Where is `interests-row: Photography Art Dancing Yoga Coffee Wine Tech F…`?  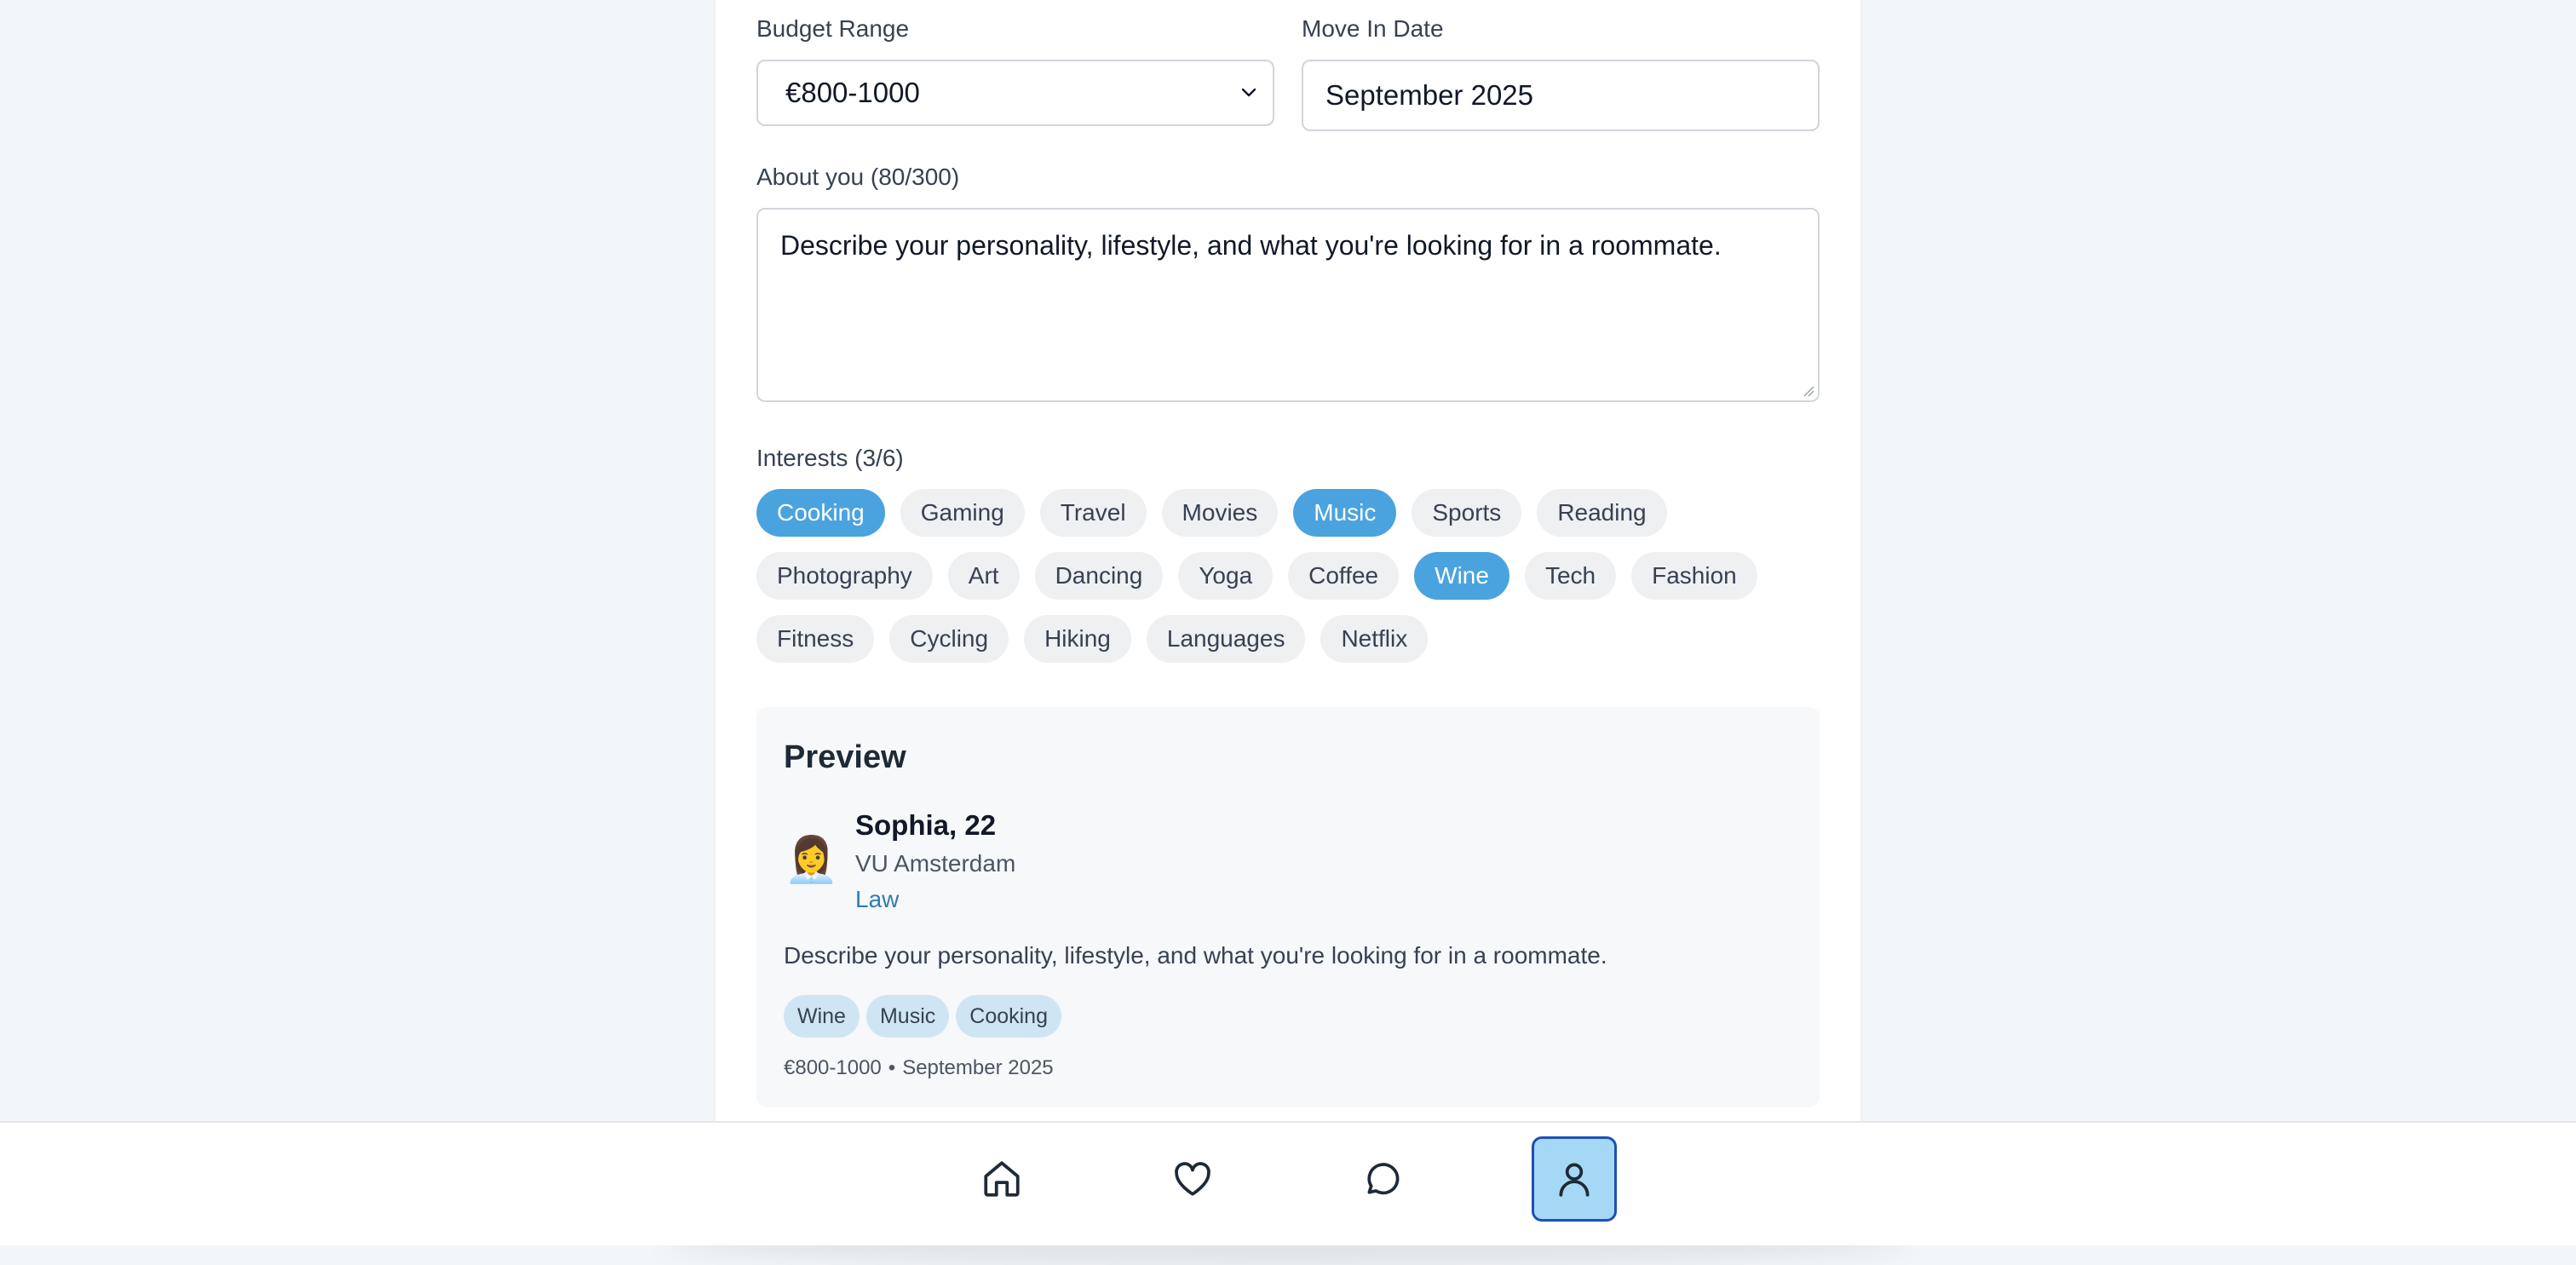 interests-row: Photography Art Dancing Yoga Coffee Wine Tech F… is located at coordinates (1293, 576).